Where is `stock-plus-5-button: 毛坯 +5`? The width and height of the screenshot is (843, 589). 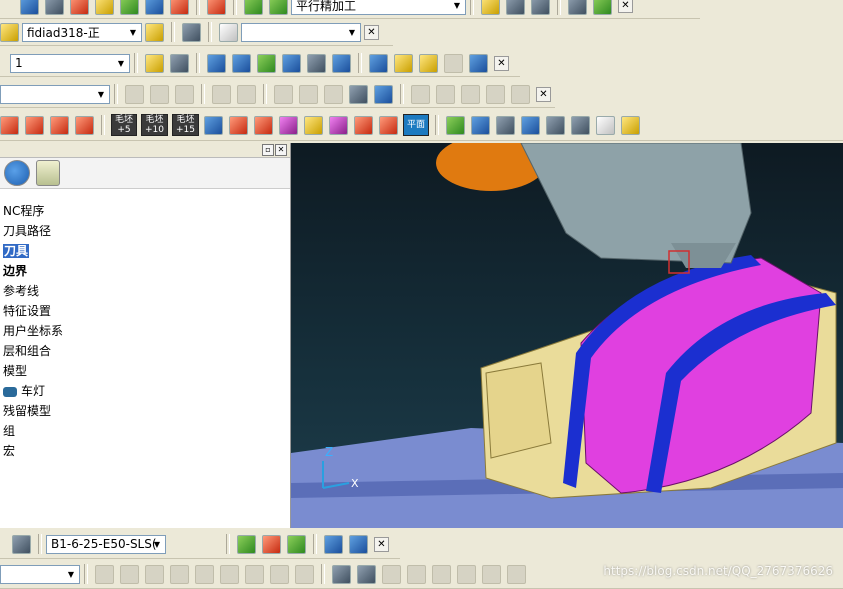 stock-plus-5-button: 毛坯 +5 is located at coordinates (124, 125).